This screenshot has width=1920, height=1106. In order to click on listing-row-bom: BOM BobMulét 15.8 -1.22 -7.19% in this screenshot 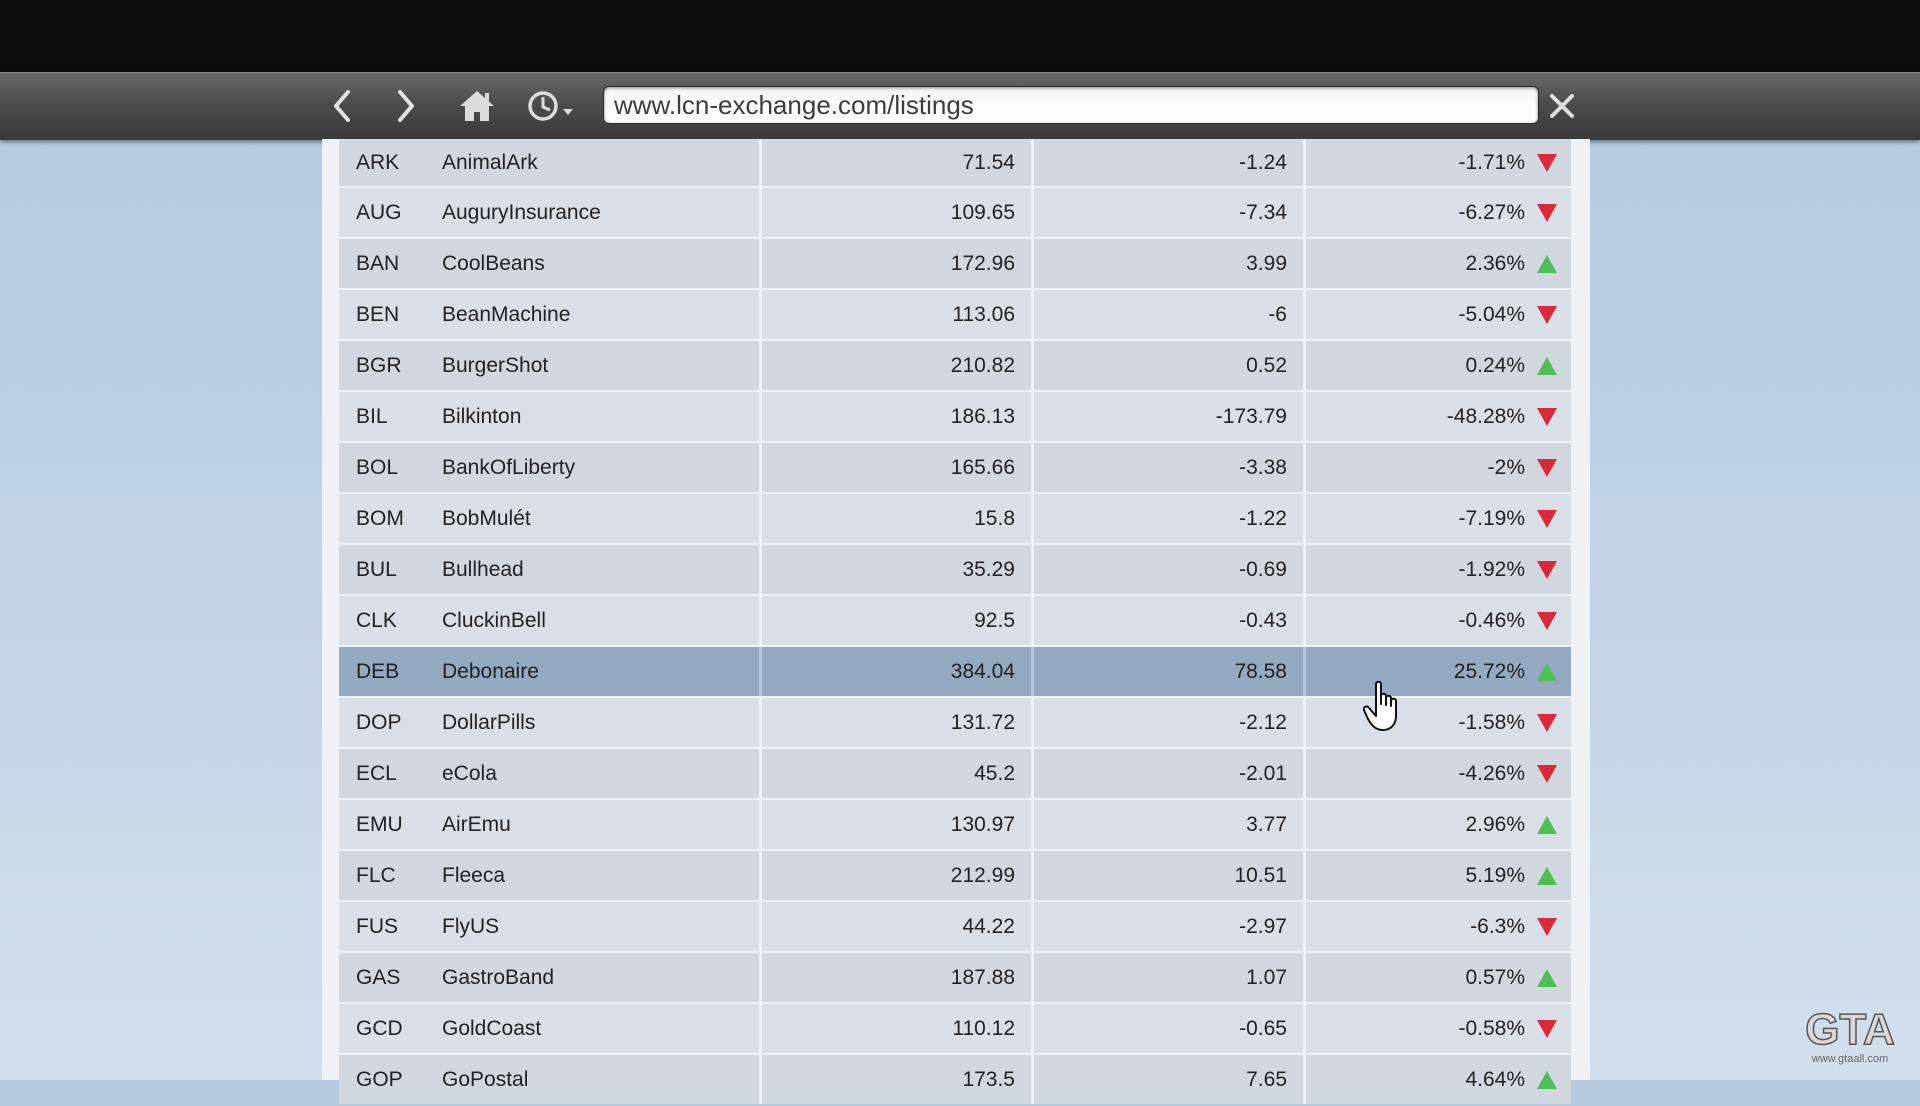, I will do `click(955, 518)`.